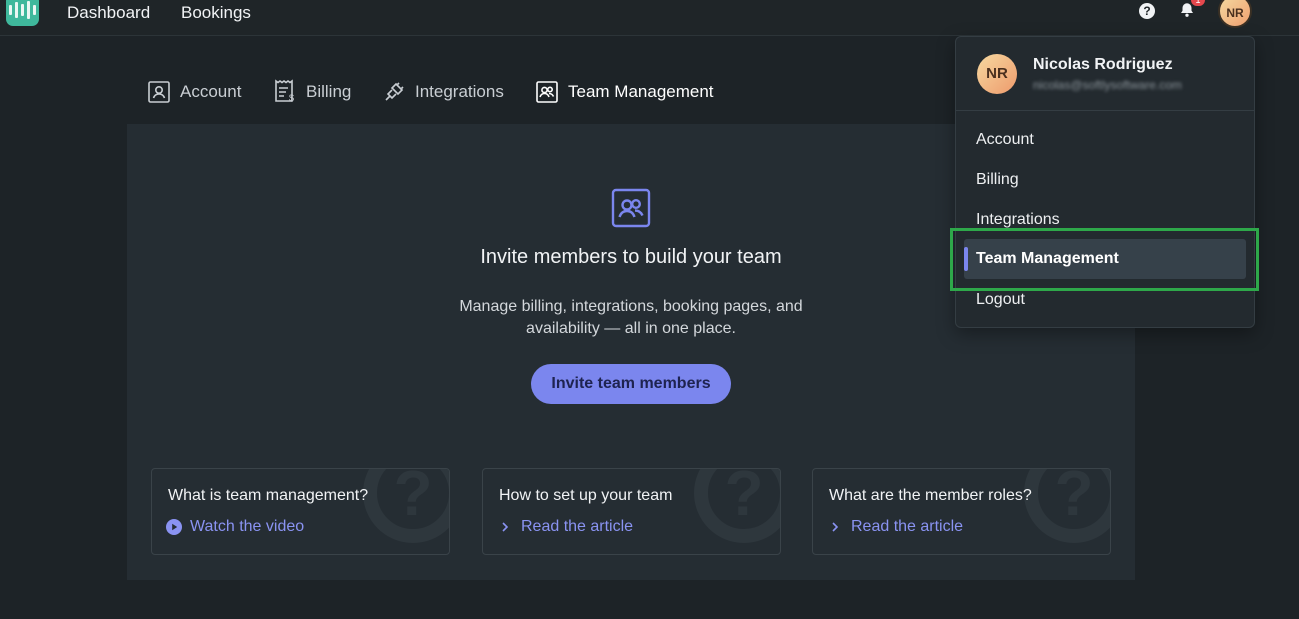 The image size is (1299, 619). I want to click on tab-account: Account, so click(194, 92).